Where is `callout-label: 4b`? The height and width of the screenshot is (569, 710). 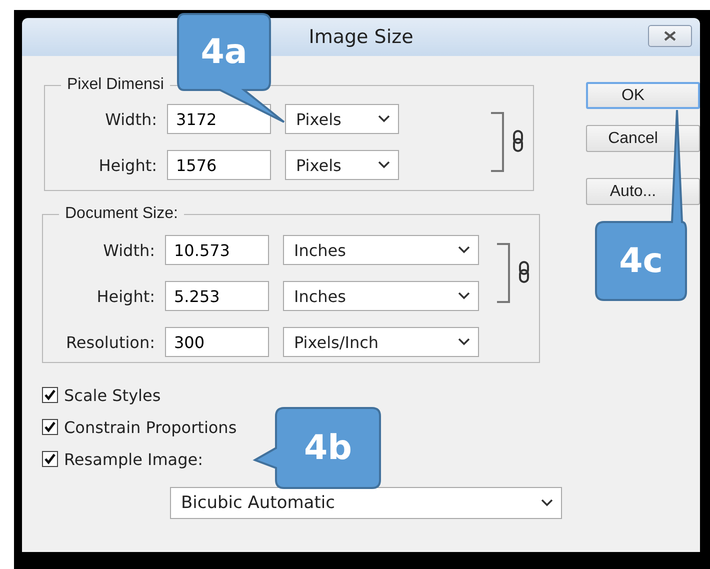 callout-label: 4b is located at coordinates (328, 448).